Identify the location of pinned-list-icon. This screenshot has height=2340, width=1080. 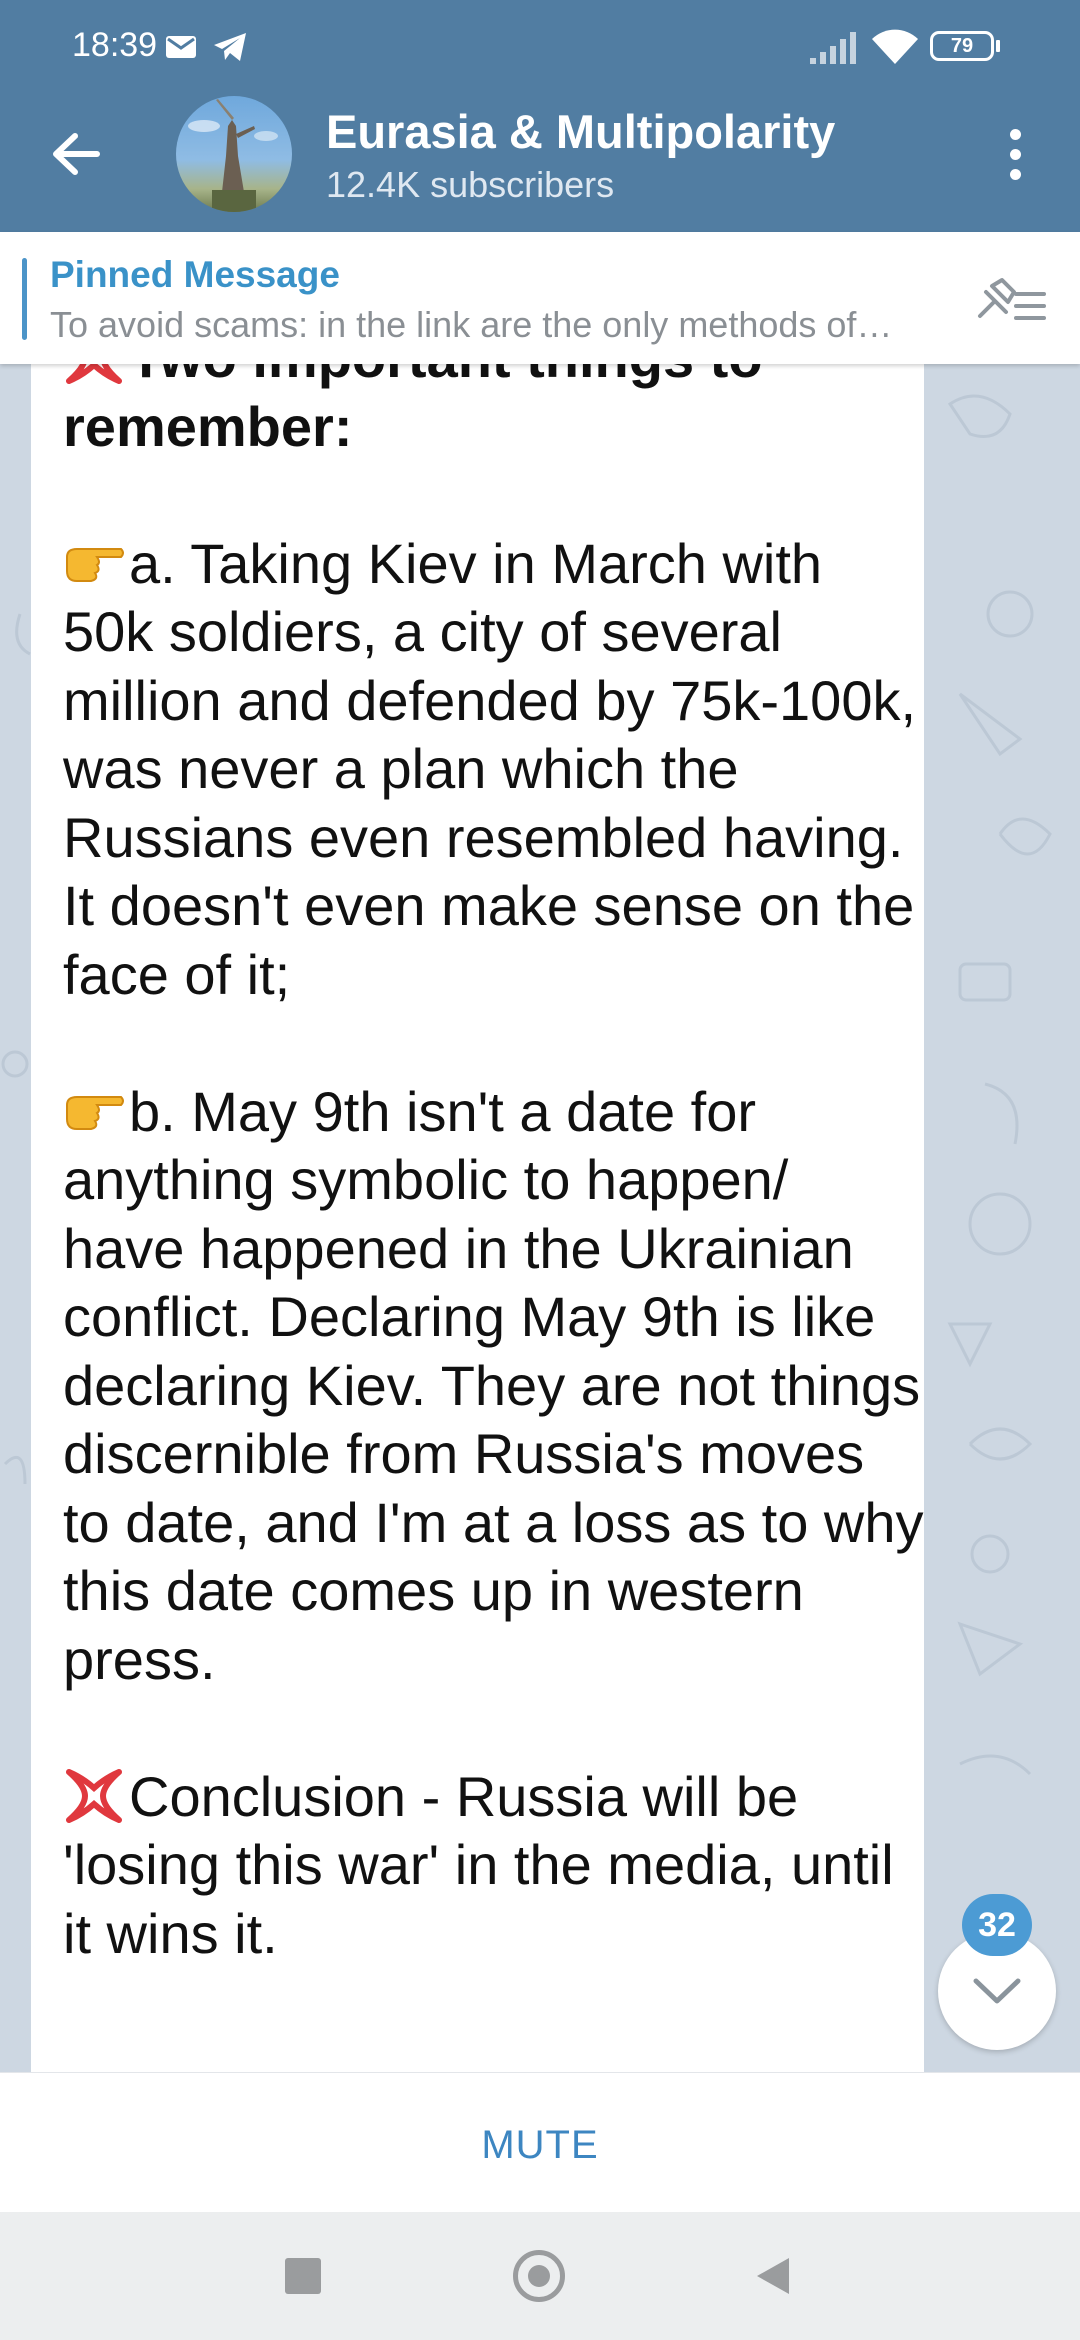
(1010, 302).